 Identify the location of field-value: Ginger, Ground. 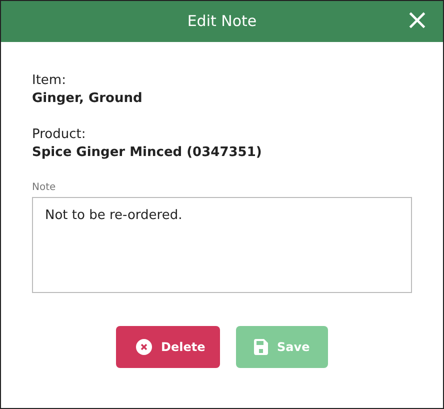
(88, 99).